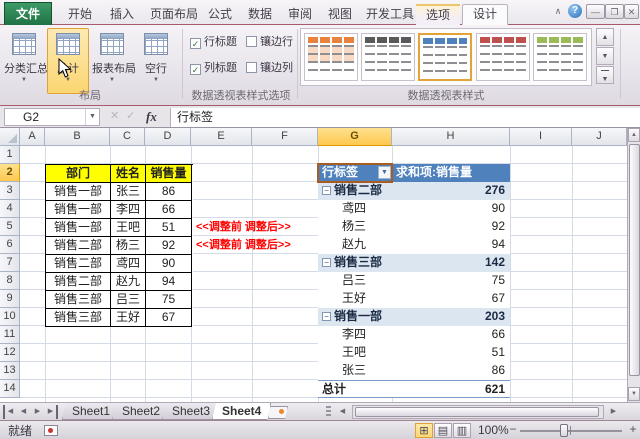 The image size is (640, 439). What do you see at coordinates (485, 14) in the screenshot?
I see `tab-design-contextual: 设计` at bounding box center [485, 14].